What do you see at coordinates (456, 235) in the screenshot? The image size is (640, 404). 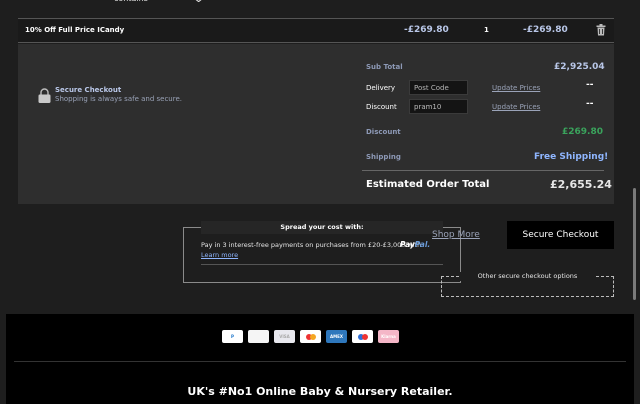 I see `shop-more-link: Shop More` at bounding box center [456, 235].